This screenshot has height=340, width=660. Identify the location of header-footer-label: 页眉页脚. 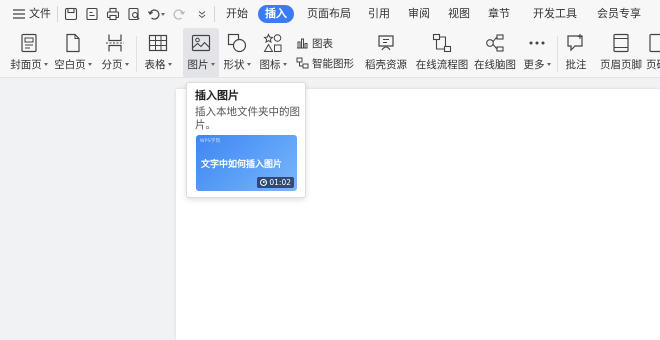
(621, 65).